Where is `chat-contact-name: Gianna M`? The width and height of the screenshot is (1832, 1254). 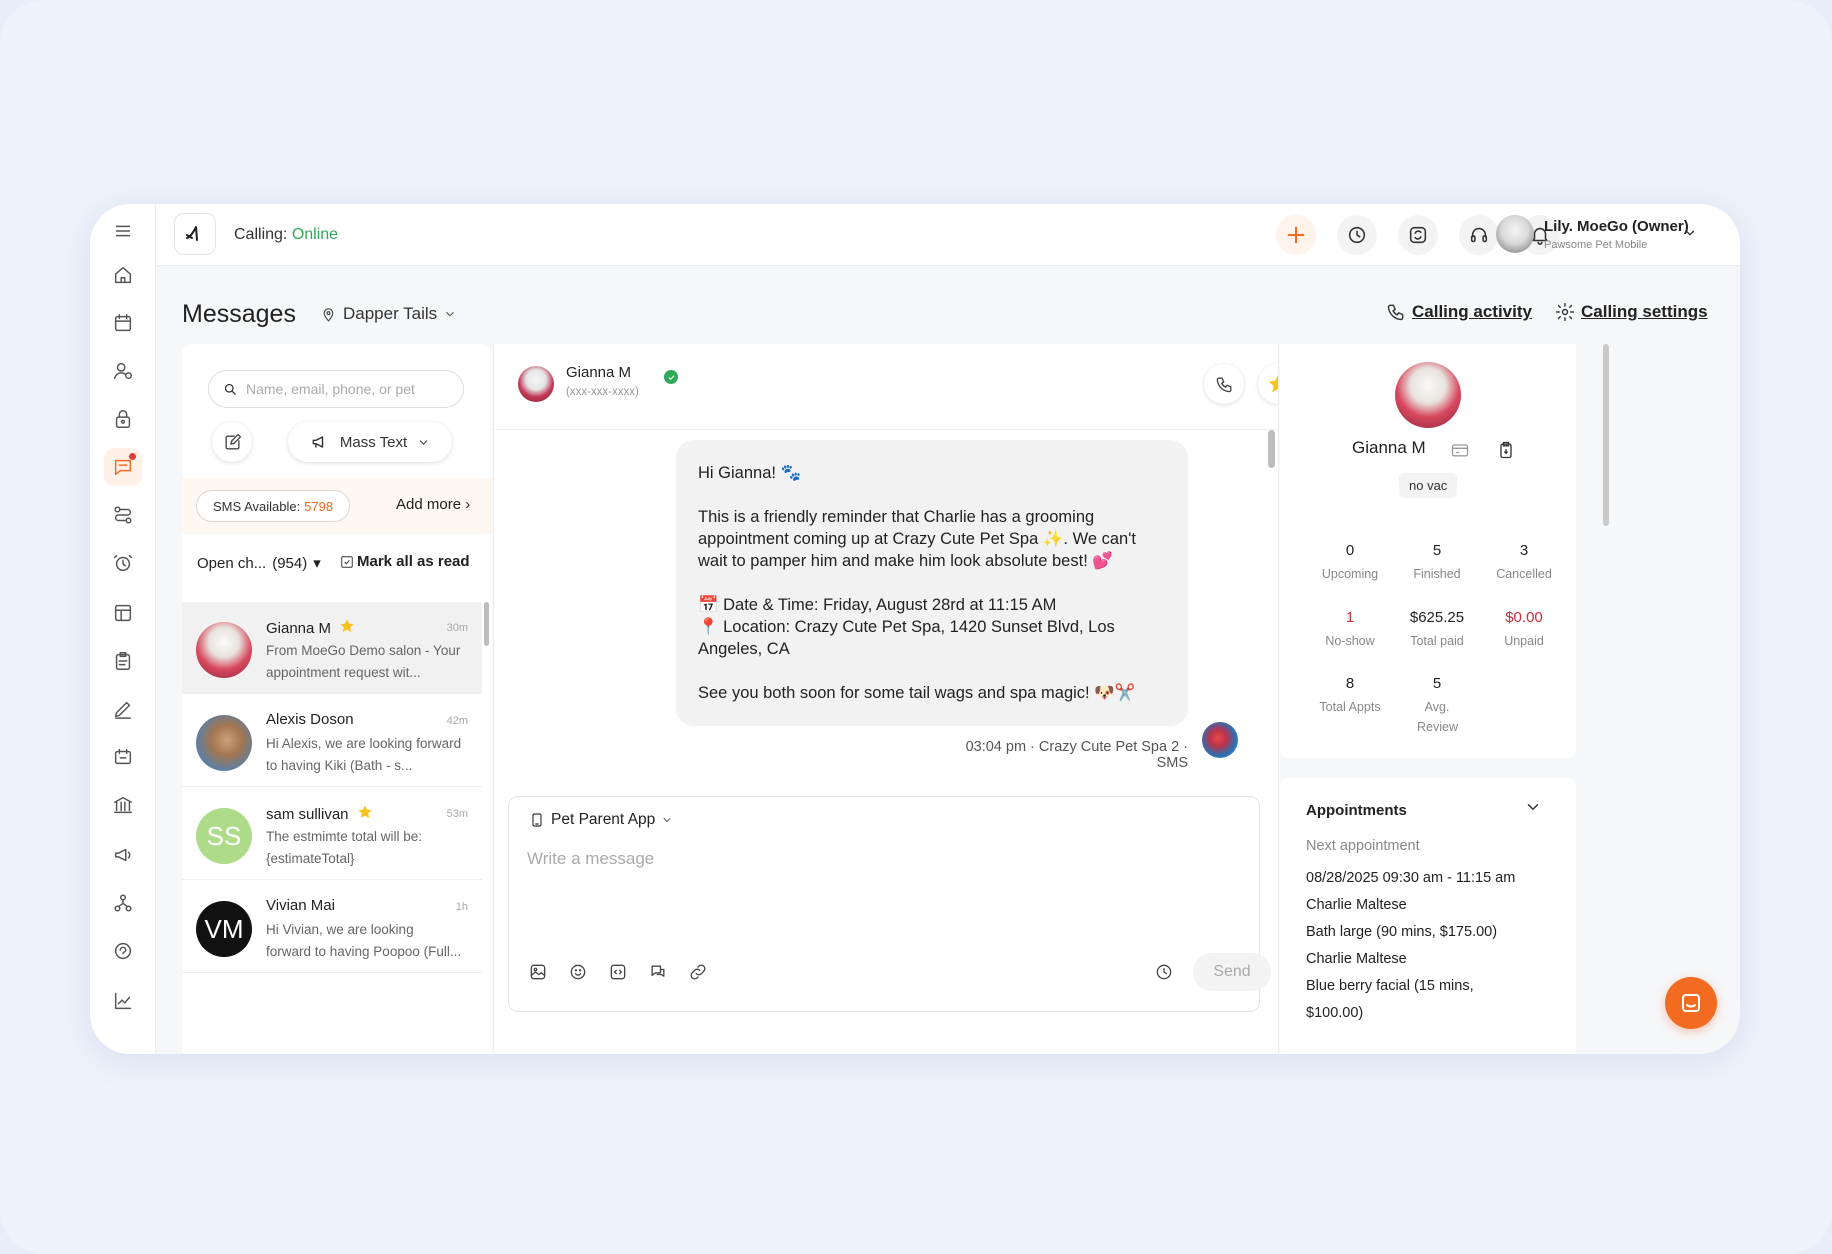 chat-contact-name: Gianna M is located at coordinates (598, 372).